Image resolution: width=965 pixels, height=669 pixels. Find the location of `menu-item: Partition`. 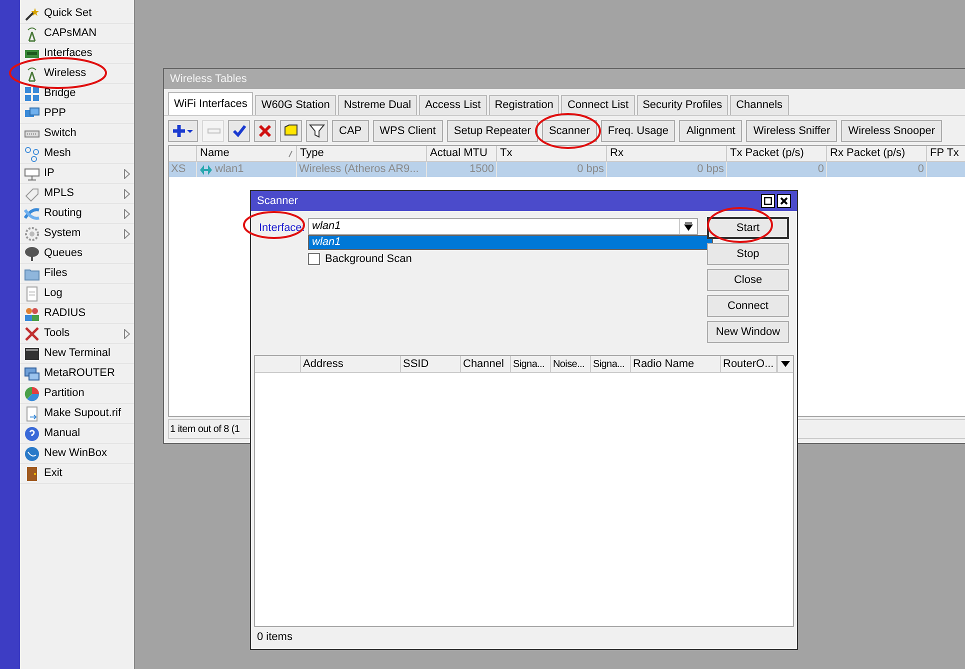

menu-item: Partition is located at coordinates (64, 393).